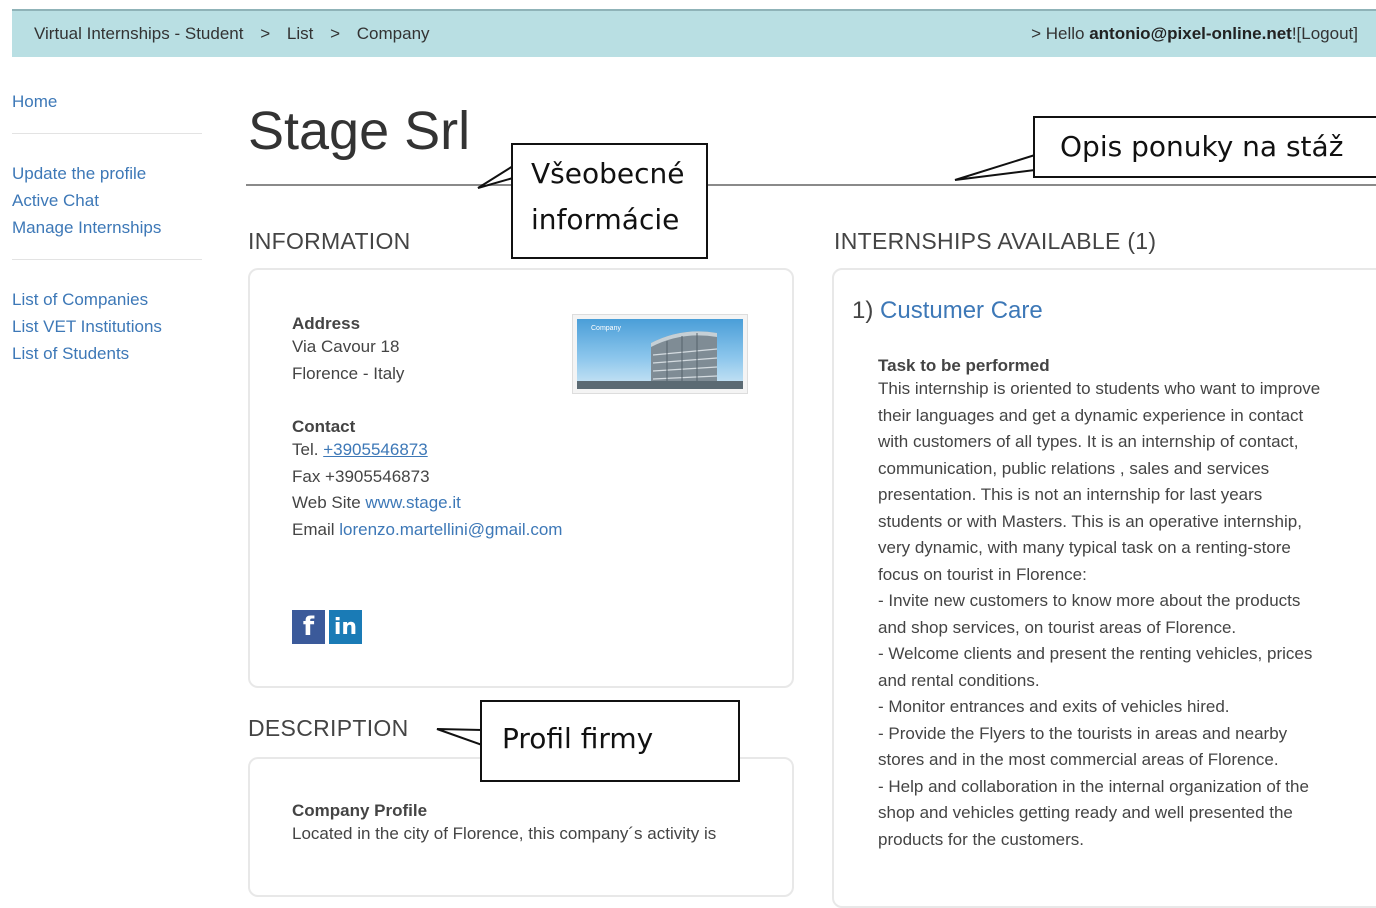 The width and height of the screenshot is (1376, 908). Describe the element at coordinates (660, 360) in the screenshot. I see `building-illustration` at that location.